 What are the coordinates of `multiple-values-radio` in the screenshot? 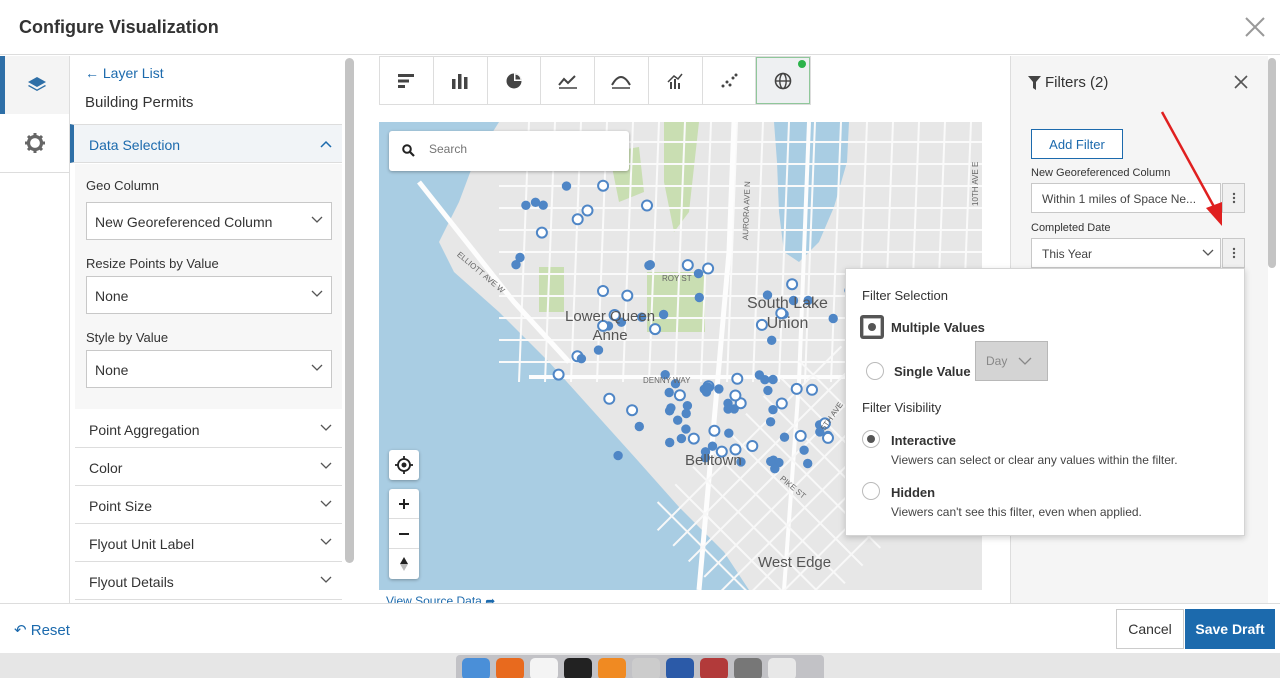 It's located at (872, 327).